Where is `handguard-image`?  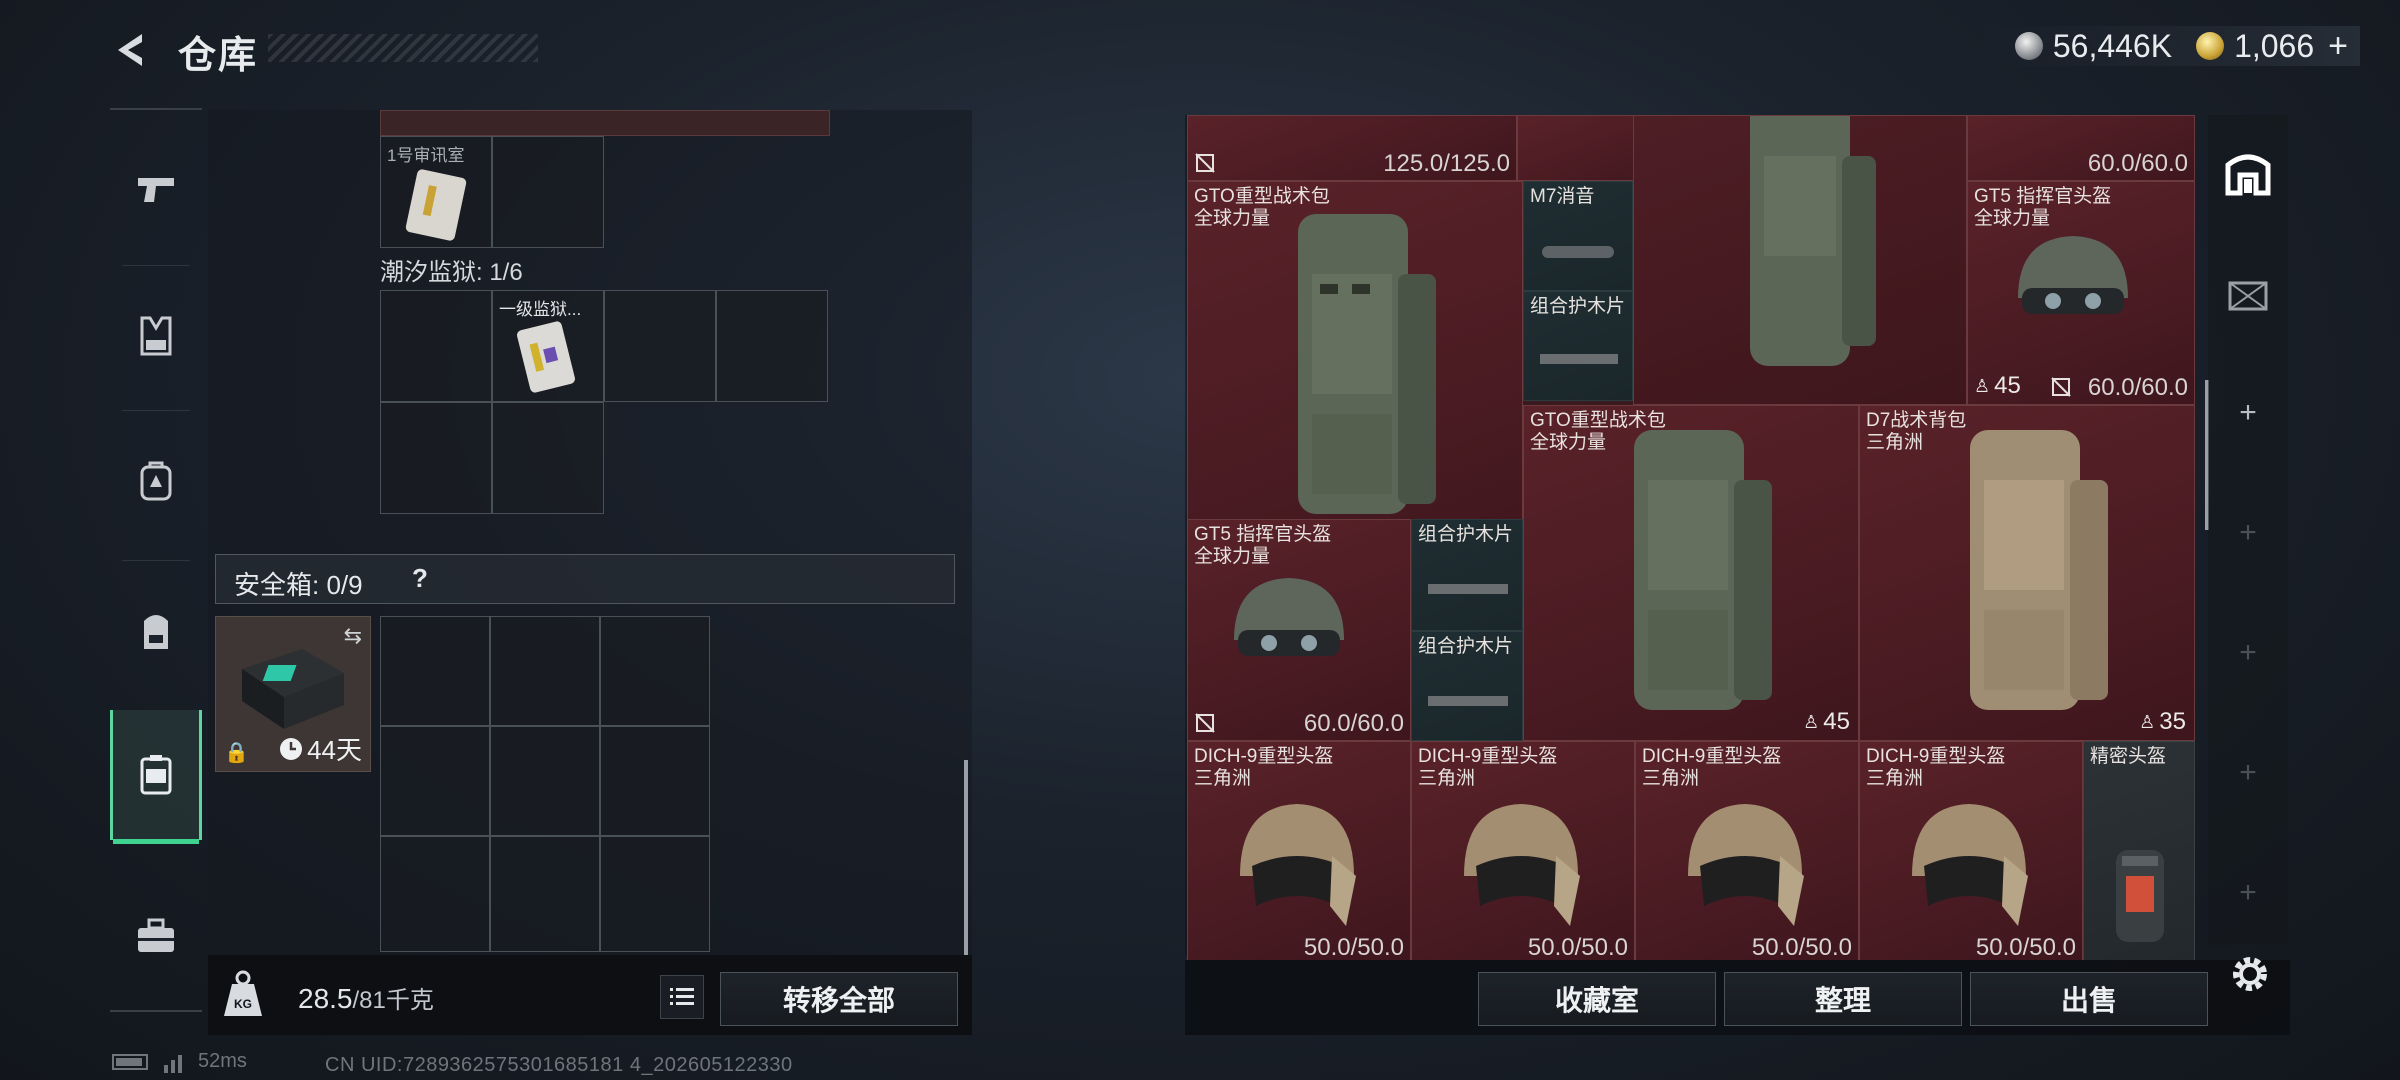
handguard-image is located at coordinates (1468, 589).